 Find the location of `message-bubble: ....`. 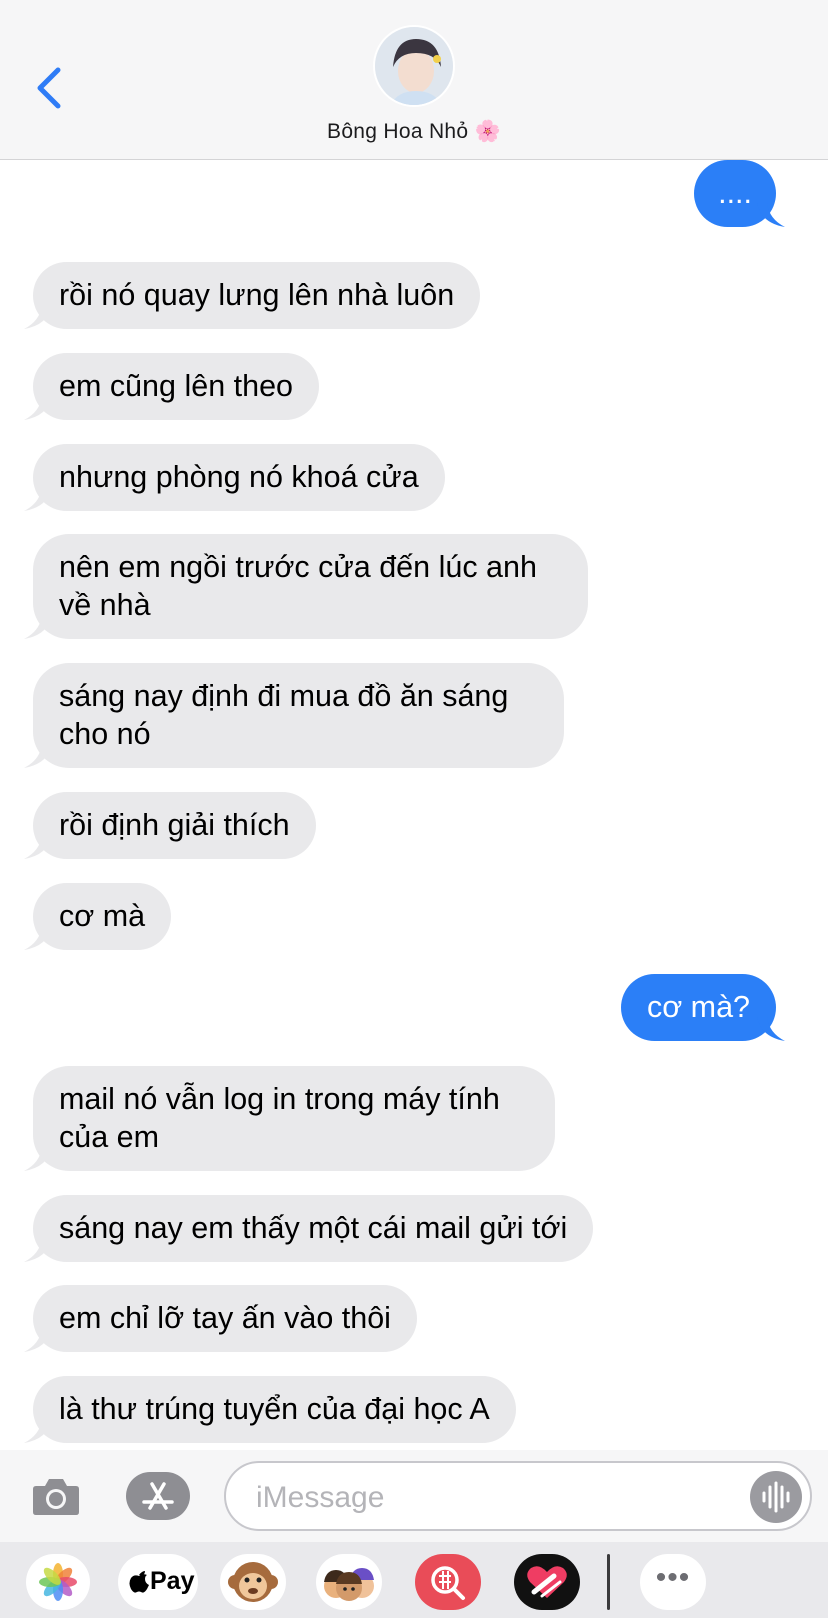

message-bubble: .... is located at coordinates (739, 193).